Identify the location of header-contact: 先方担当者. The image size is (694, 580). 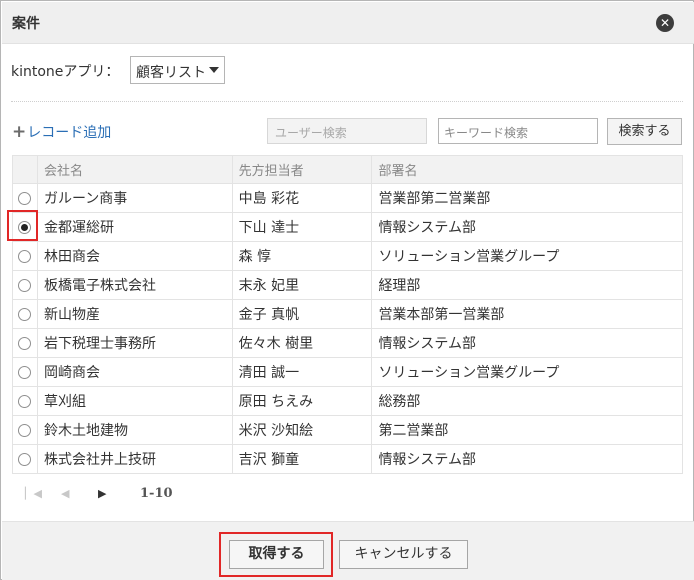
(302, 169).